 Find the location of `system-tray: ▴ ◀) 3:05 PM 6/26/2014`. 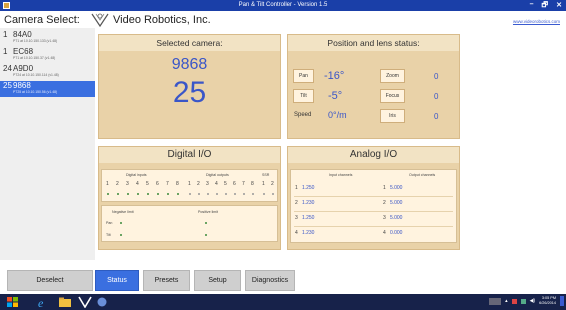

system-tray: ▴ ◀) 3:05 PM 6/26/2014 is located at coordinates (526, 301).